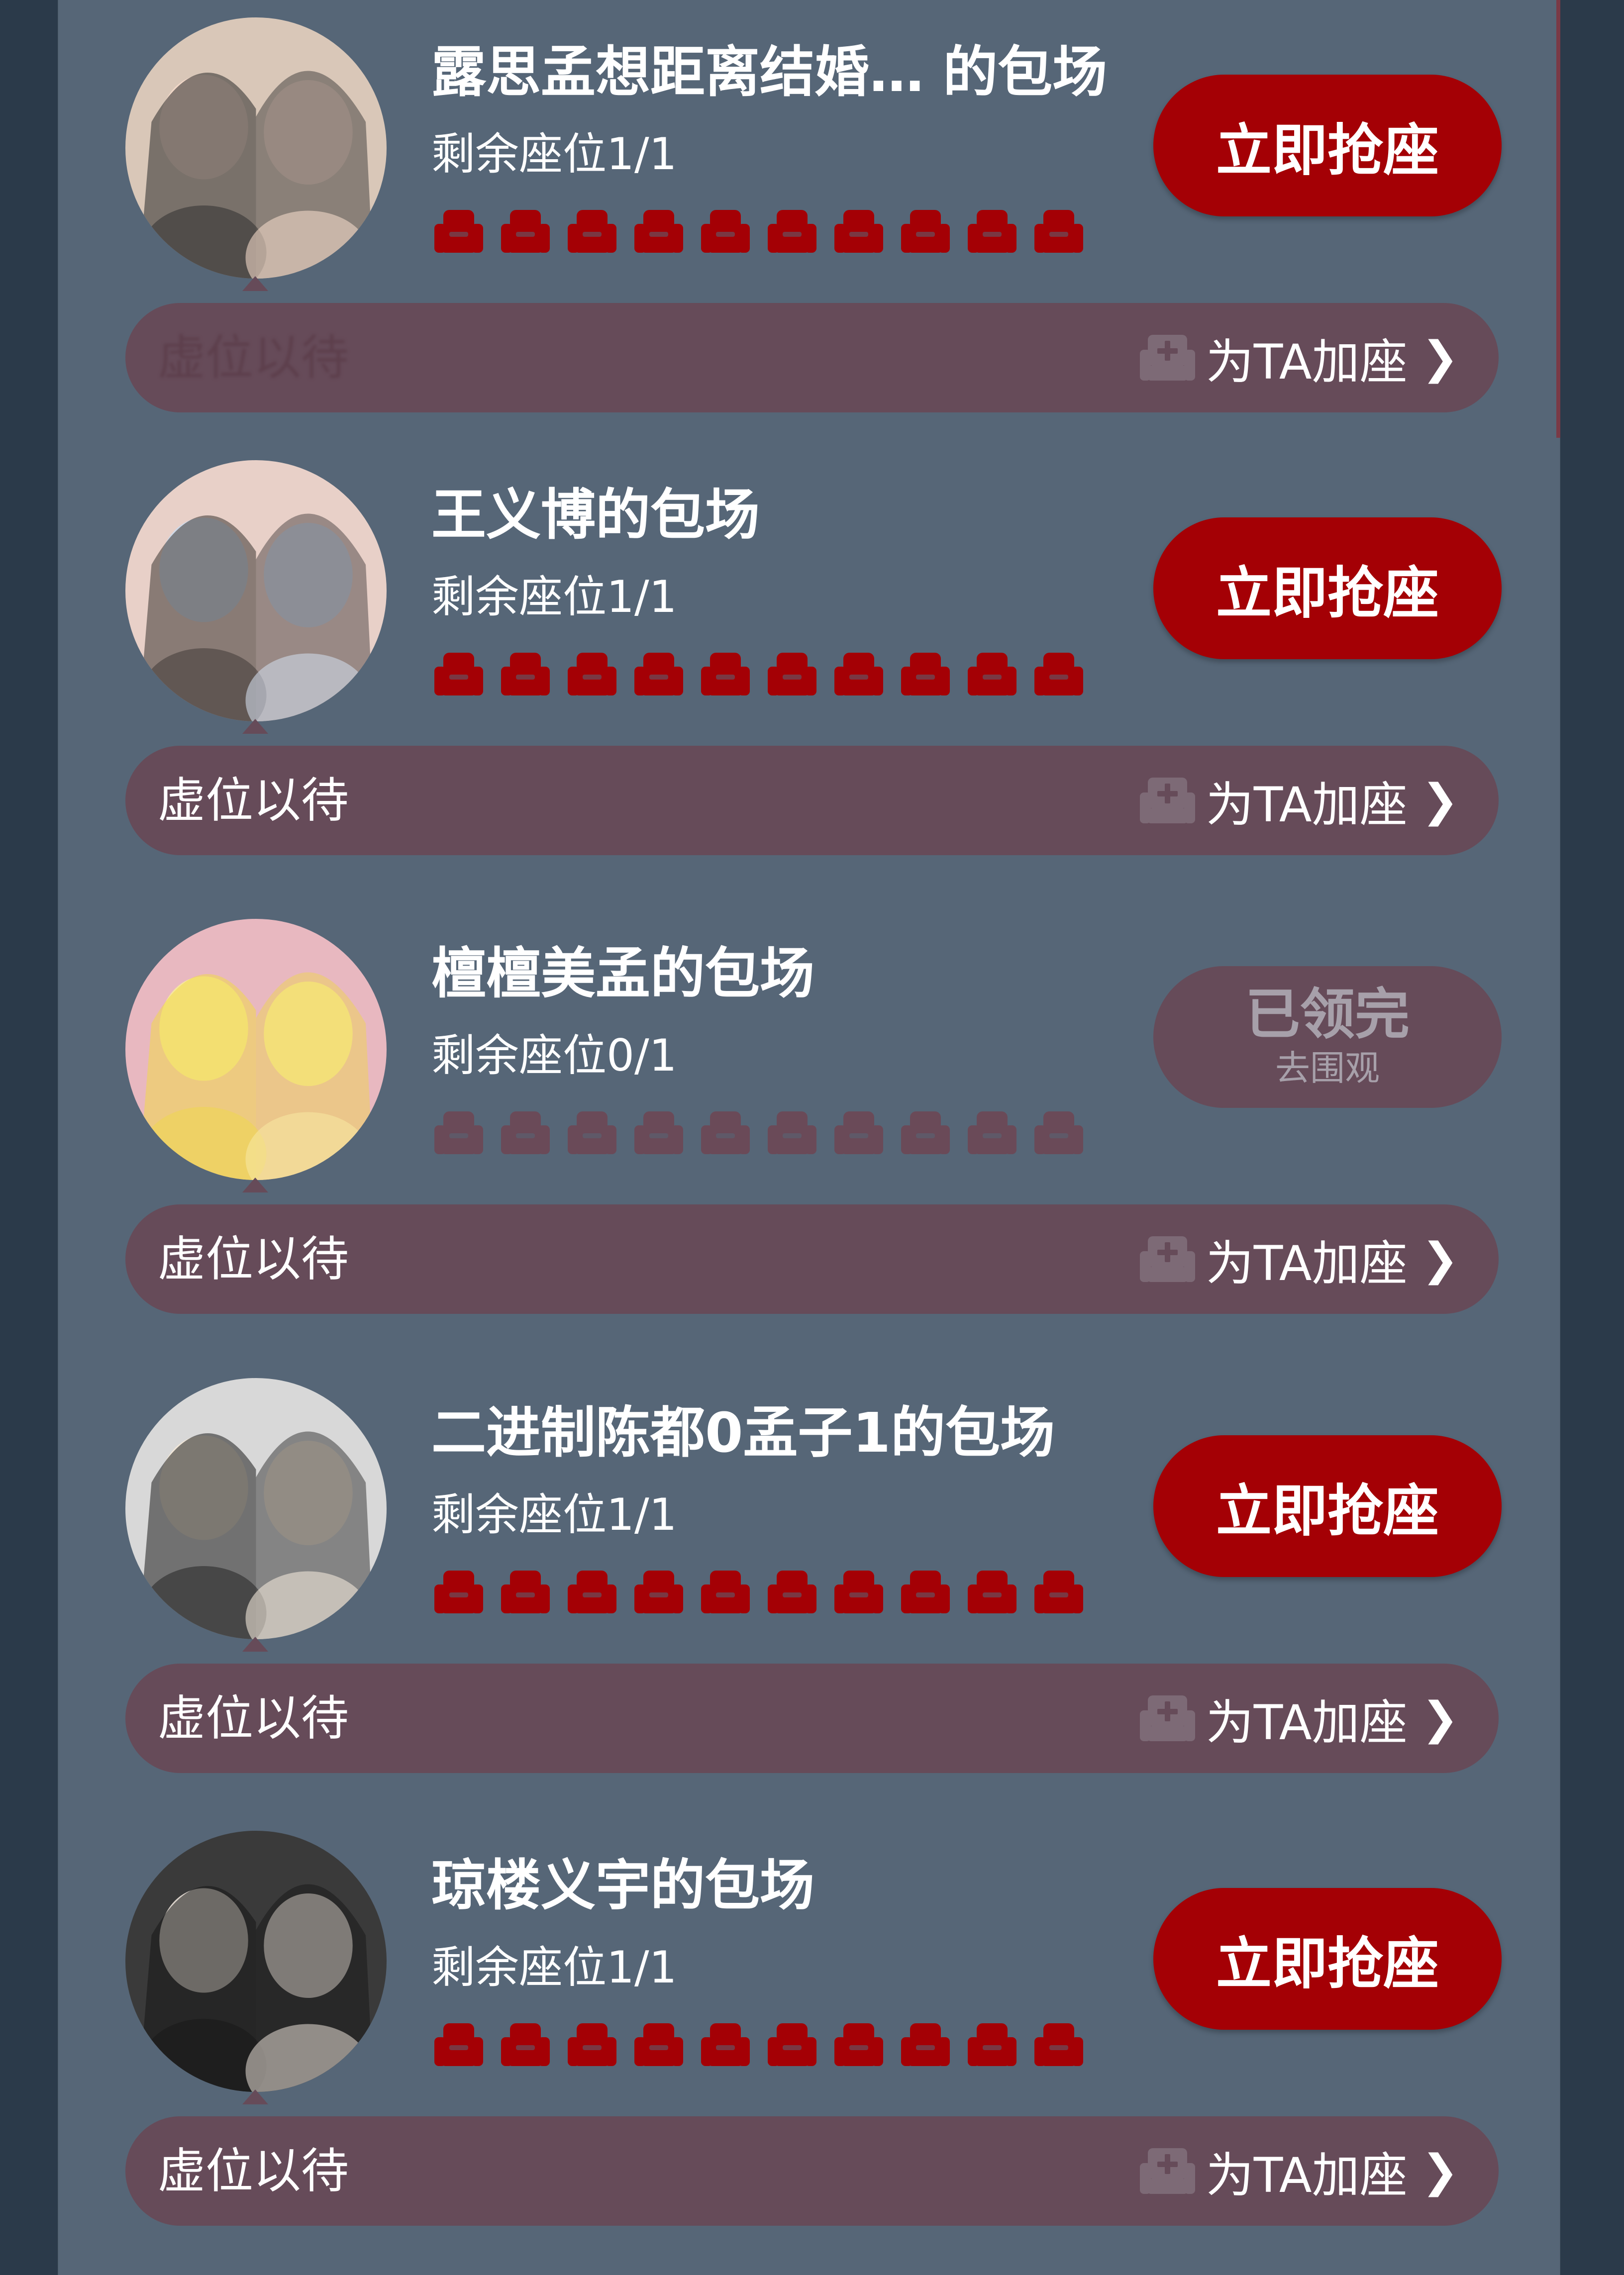  What do you see at coordinates (770, 72) in the screenshot?
I see `booking-title: 露思孟想距离结婚… 的包场` at bounding box center [770, 72].